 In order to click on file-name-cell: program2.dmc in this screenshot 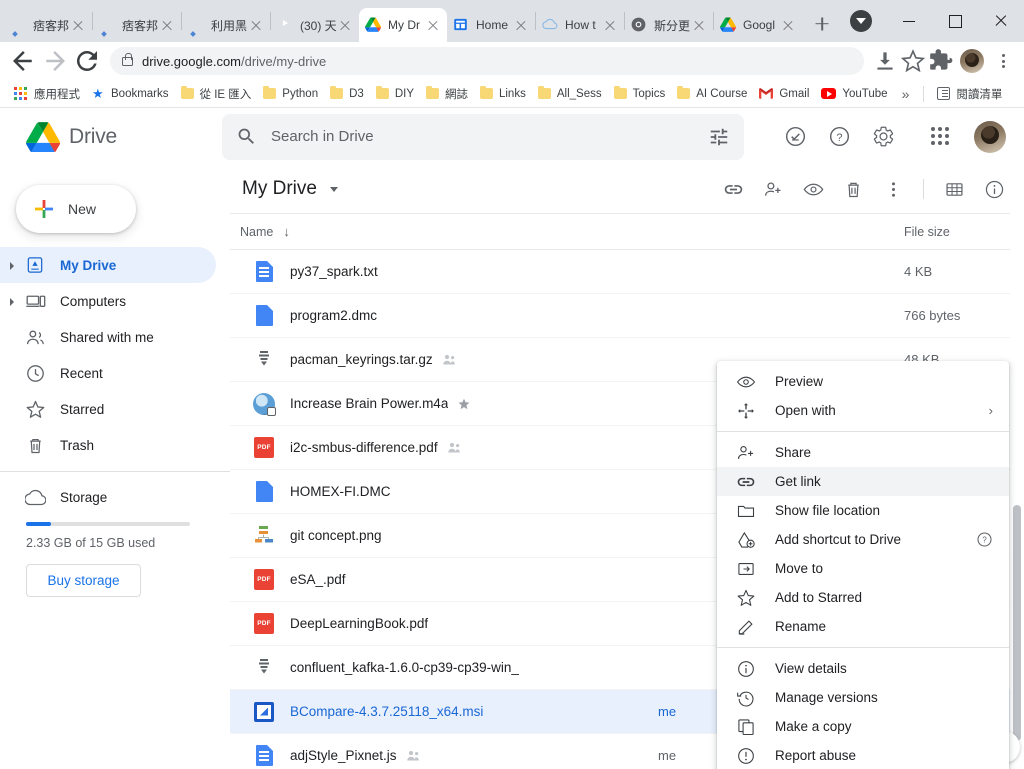, I will do `click(449, 316)`.